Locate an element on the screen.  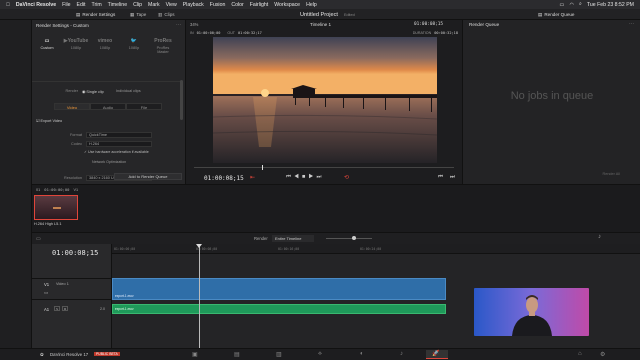
edit-page-icon: ▥ is located at coordinates (279, 354).